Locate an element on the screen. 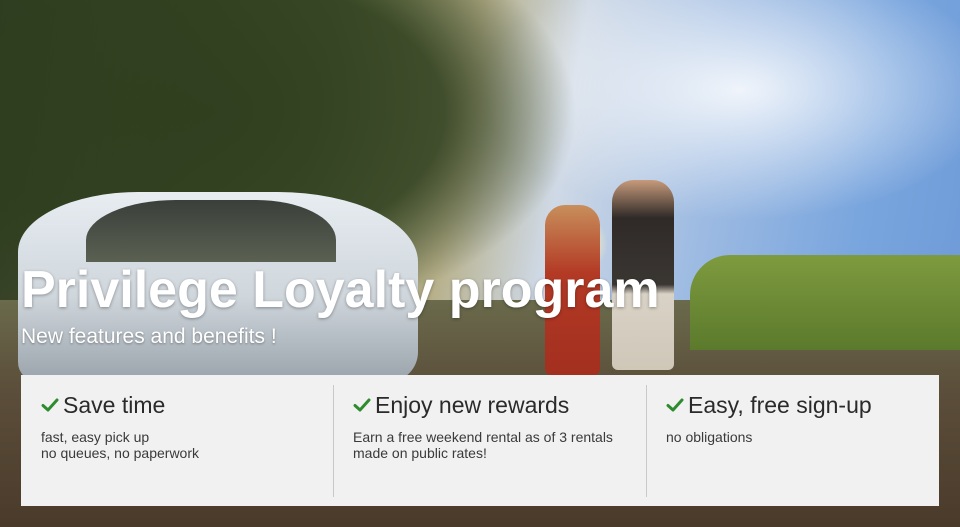 This screenshot has height=527, width=960. hero-subtitle: New features and benefits ! is located at coordinates (149, 336).